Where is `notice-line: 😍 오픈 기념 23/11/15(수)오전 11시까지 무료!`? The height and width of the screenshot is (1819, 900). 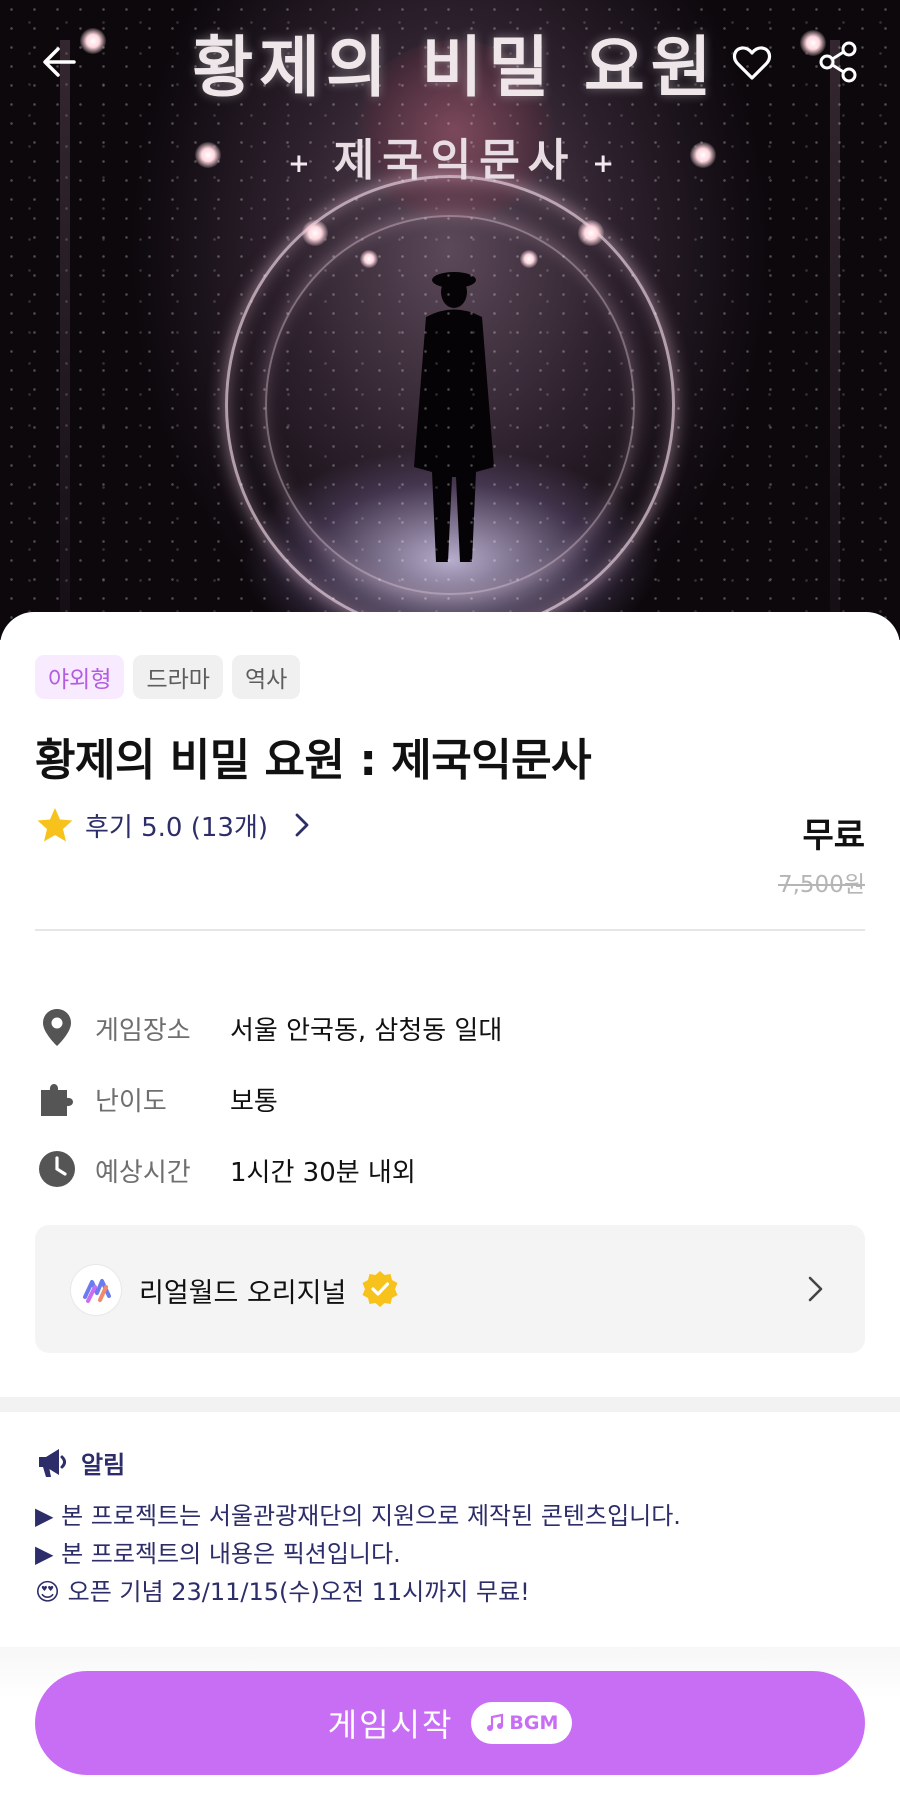
notice-line: 😍 오픈 기념 23/11/15(수)오전 11시까지 무료! is located at coordinates (282, 1592).